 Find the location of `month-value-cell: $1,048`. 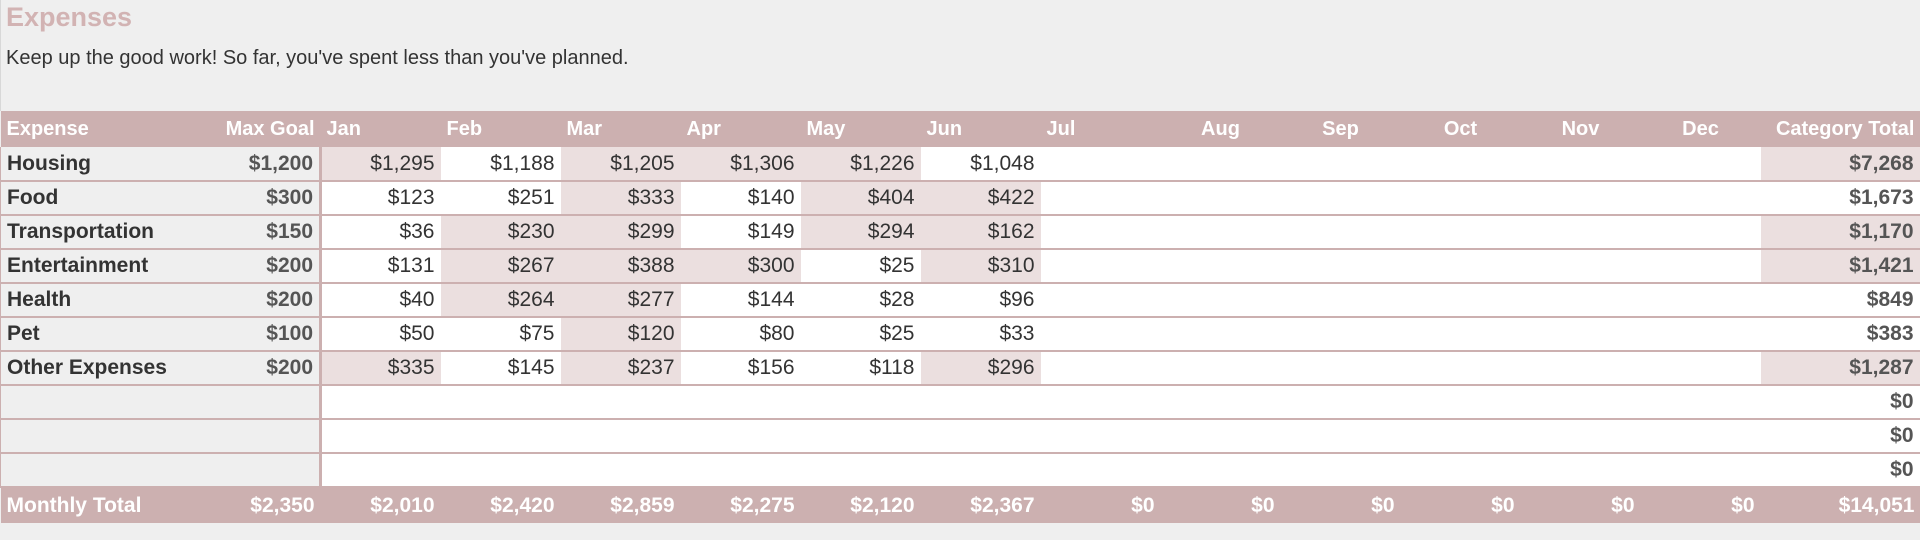

month-value-cell: $1,048 is located at coordinates (980, 164).